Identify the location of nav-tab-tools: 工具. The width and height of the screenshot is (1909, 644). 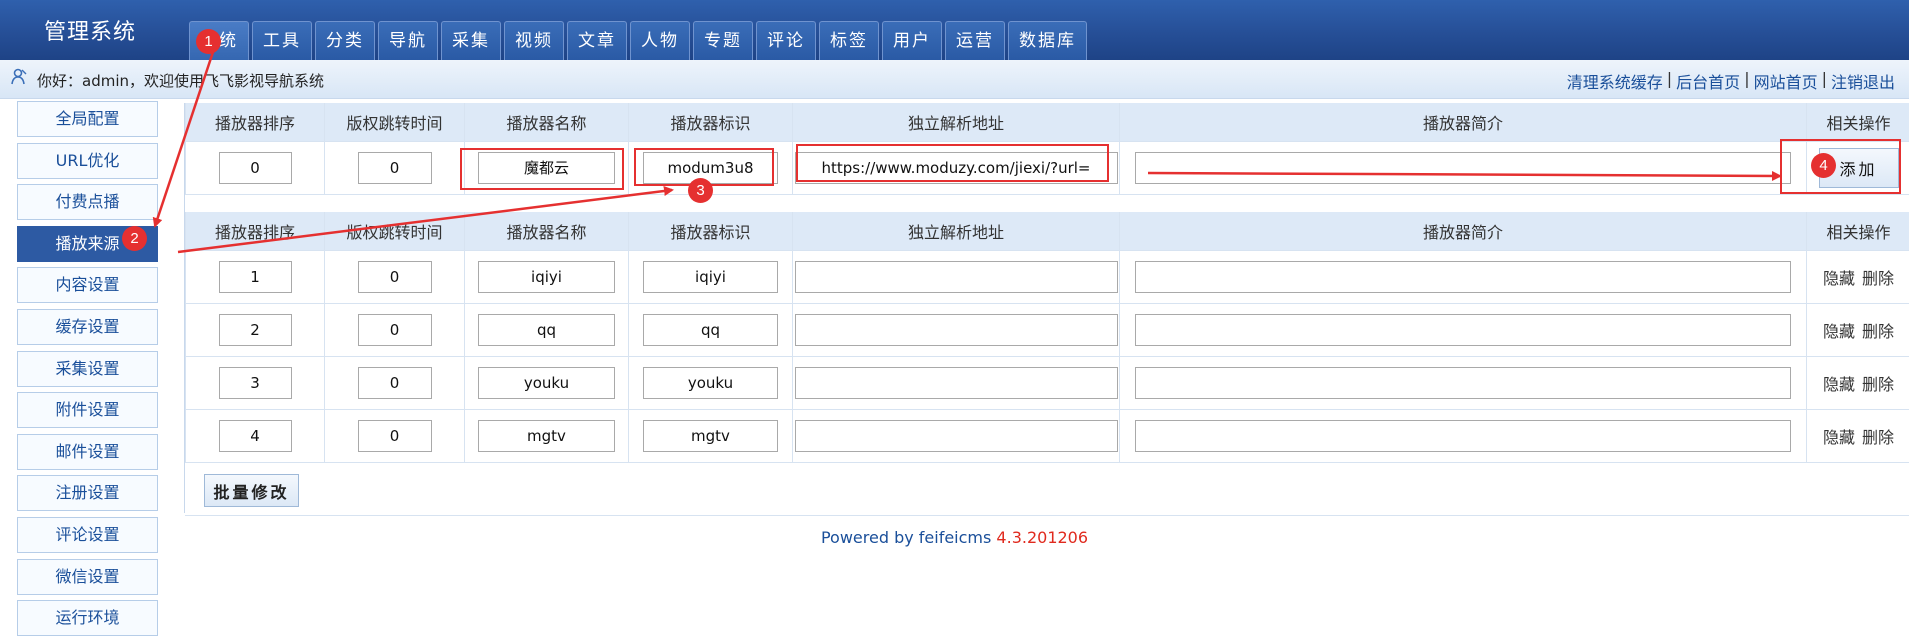
(282, 40).